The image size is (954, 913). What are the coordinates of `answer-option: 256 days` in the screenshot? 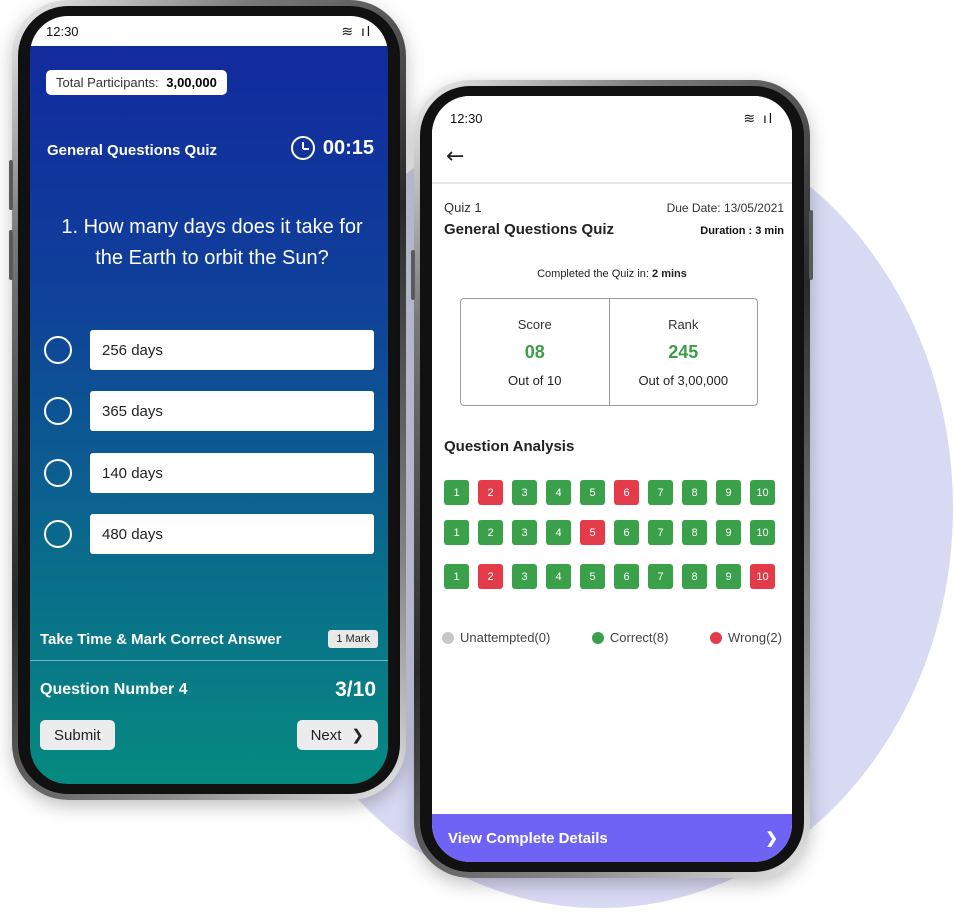 It's located at (209, 350).